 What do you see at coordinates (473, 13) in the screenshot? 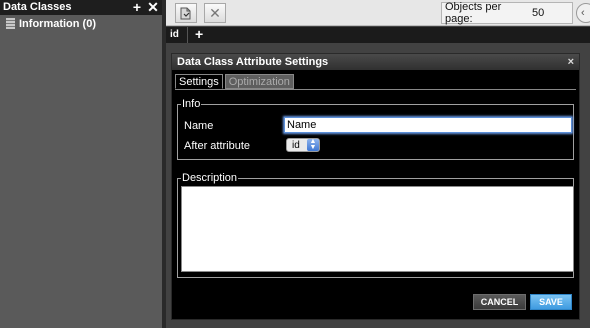
I see `objects-per-page-label: Objects per page:` at bounding box center [473, 13].